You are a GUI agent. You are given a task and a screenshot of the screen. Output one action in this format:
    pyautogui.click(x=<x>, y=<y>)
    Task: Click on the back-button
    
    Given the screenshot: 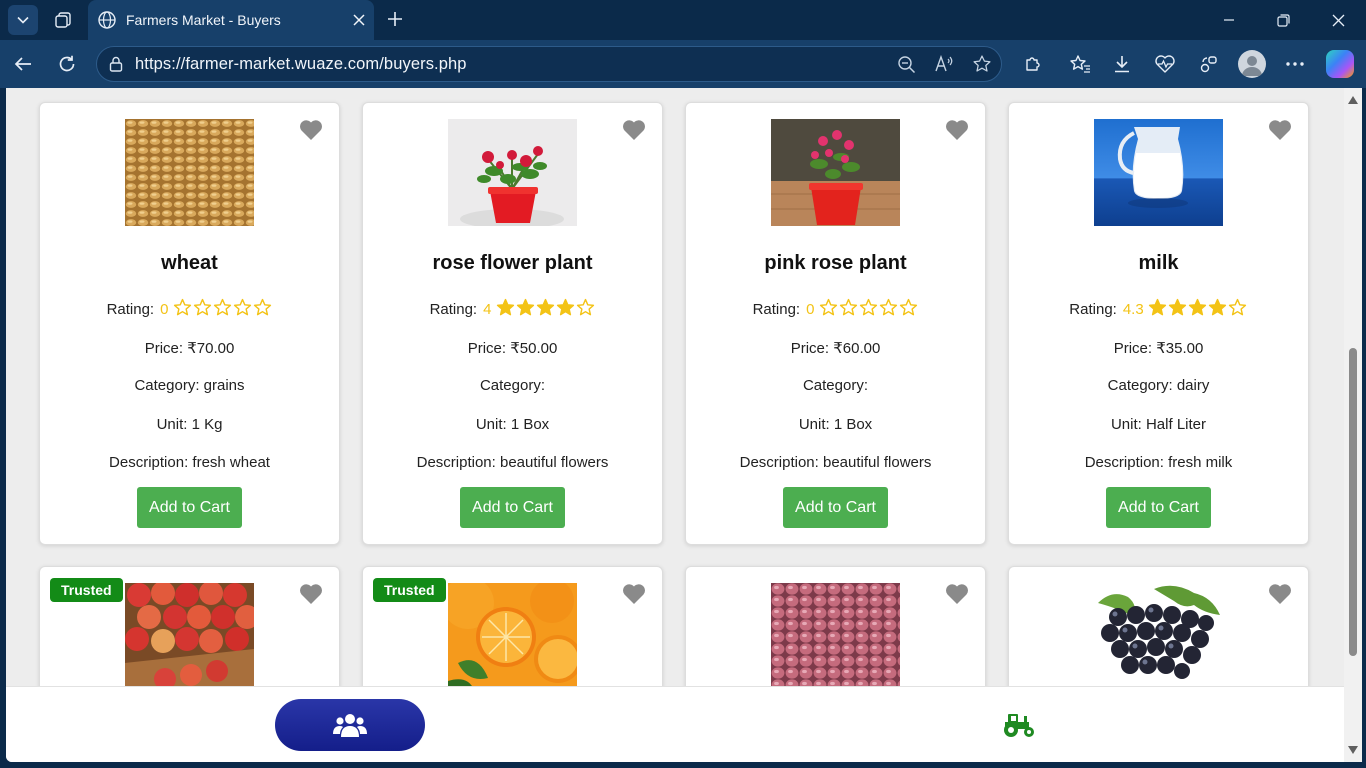 What is the action you would take?
    pyautogui.click(x=23, y=64)
    